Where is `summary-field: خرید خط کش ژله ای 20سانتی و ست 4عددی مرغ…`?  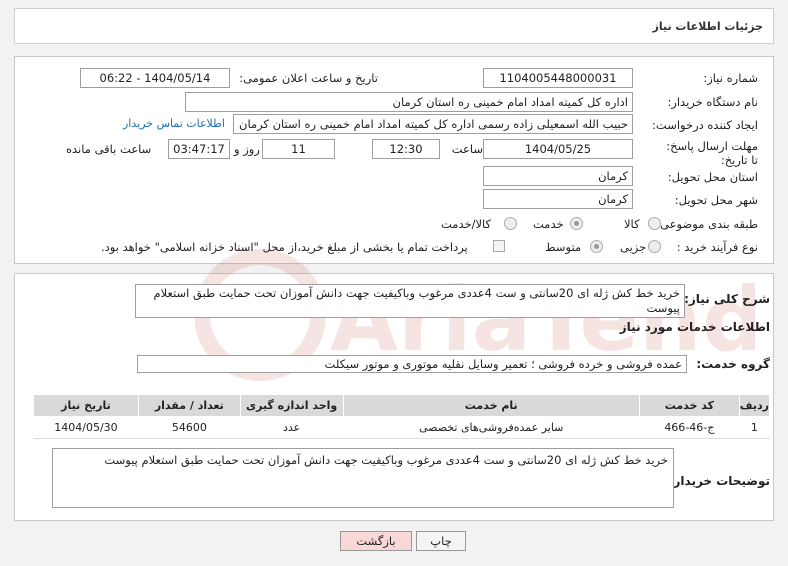 summary-field: خرید خط کش ژله ای 20سانتی و ست 4عددی مرغ… is located at coordinates (410, 301).